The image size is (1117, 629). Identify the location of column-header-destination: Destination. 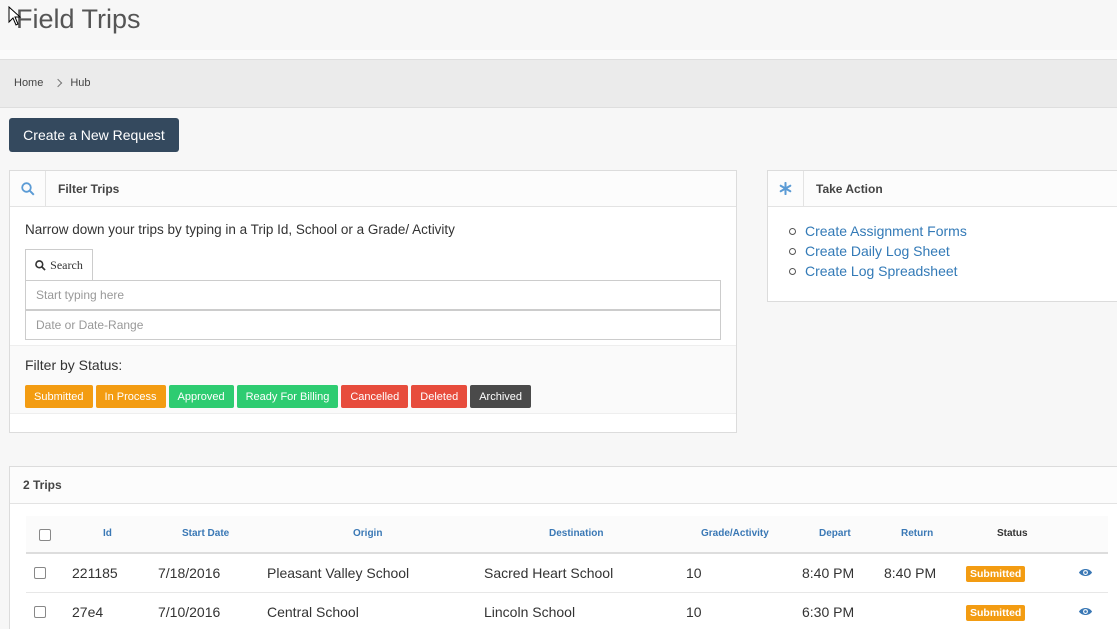
(576, 533).